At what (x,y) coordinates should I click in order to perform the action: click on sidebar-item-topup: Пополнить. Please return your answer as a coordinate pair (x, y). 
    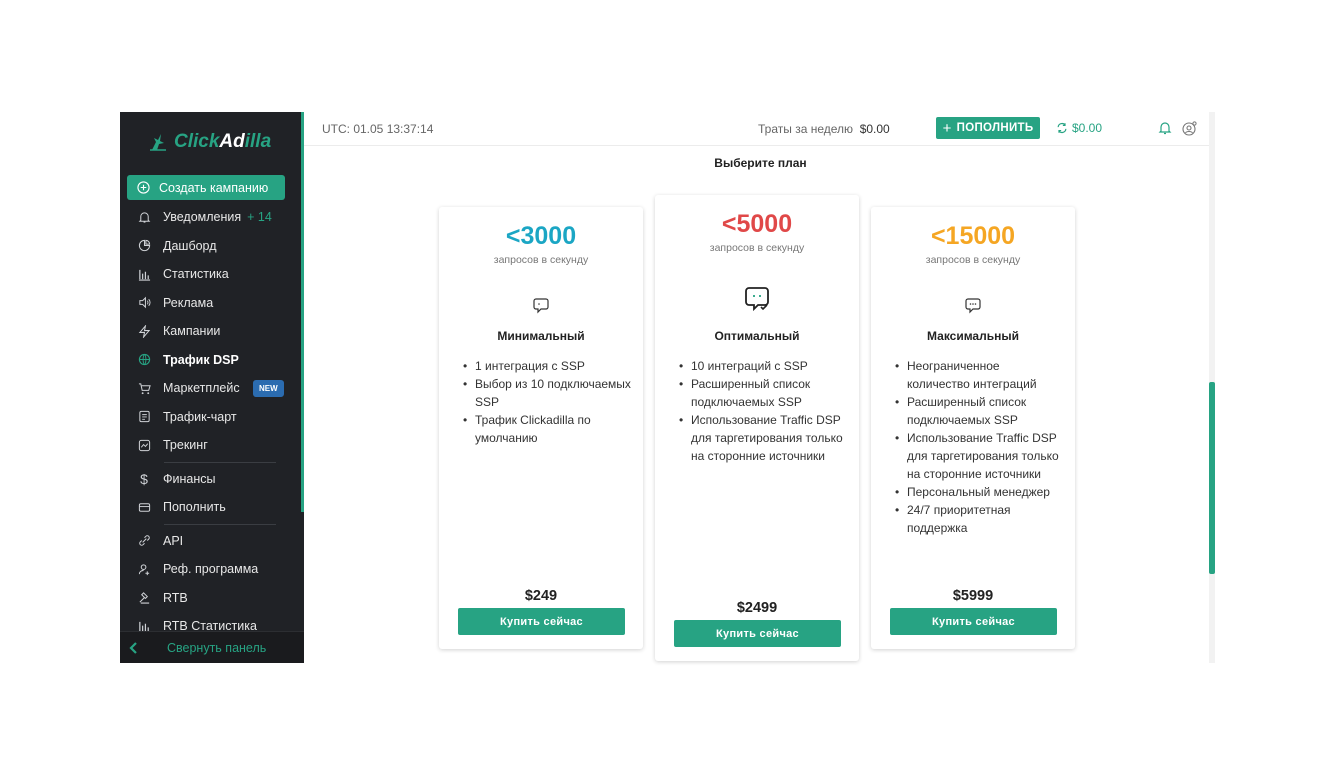
    Looking at the image, I should click on (210, 507).